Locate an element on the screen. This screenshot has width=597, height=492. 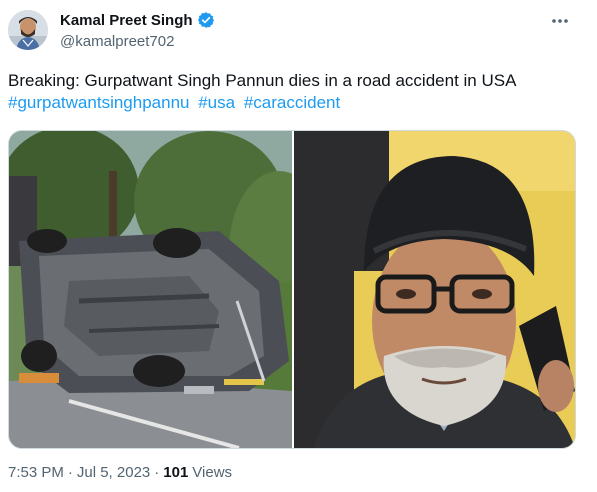
tweet-date: Jul 5, 2023 is located at coordinates (113, 472).